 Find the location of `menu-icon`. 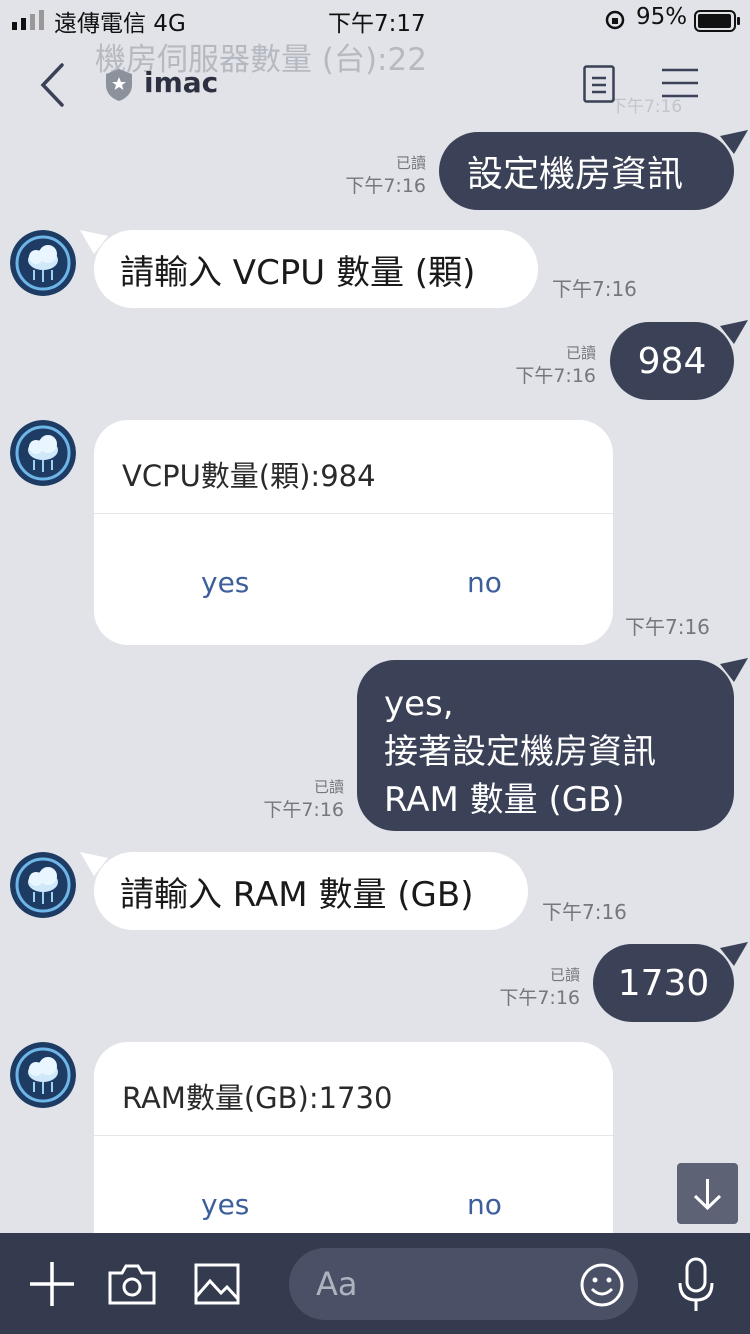

menu-icon is located at coordinates (680, 83).